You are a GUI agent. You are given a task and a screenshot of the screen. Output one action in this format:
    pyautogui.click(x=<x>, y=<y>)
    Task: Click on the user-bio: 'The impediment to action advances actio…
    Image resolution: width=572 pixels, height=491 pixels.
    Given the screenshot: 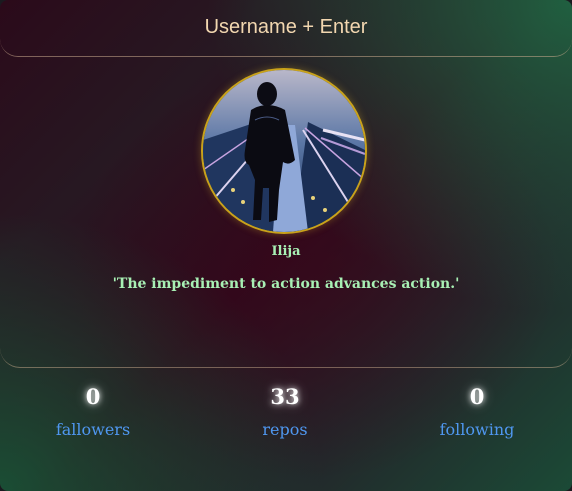 What is the action you would take?
    pyautogui.click(x=286, y=284)
    